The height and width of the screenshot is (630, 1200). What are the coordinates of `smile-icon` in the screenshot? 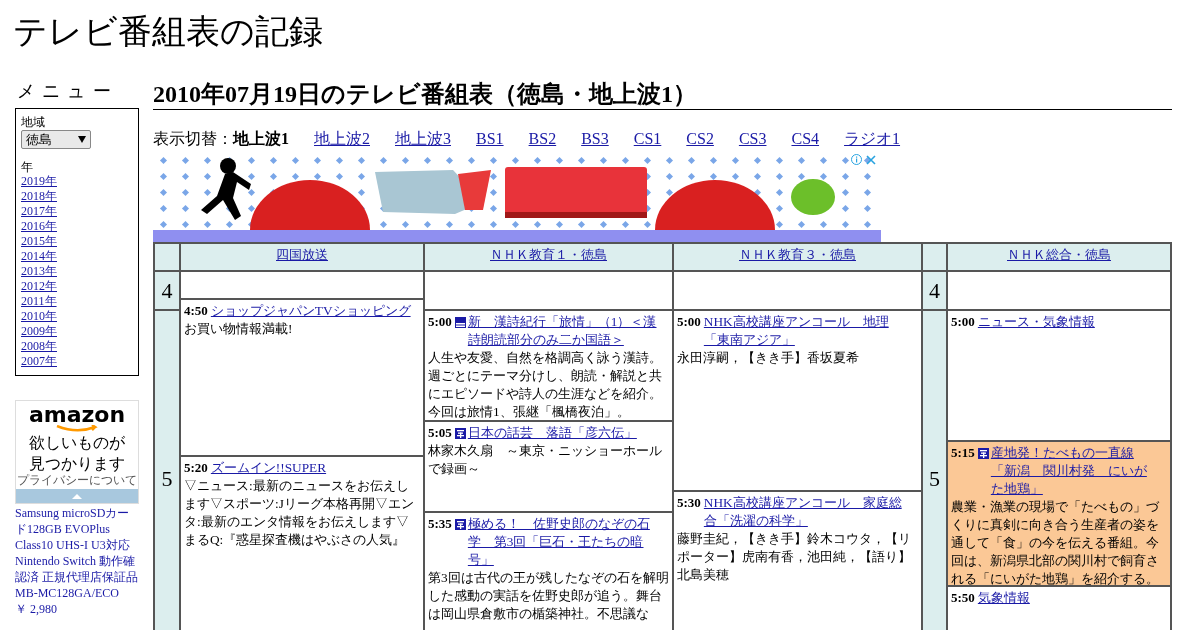 It's located at (77, 428).